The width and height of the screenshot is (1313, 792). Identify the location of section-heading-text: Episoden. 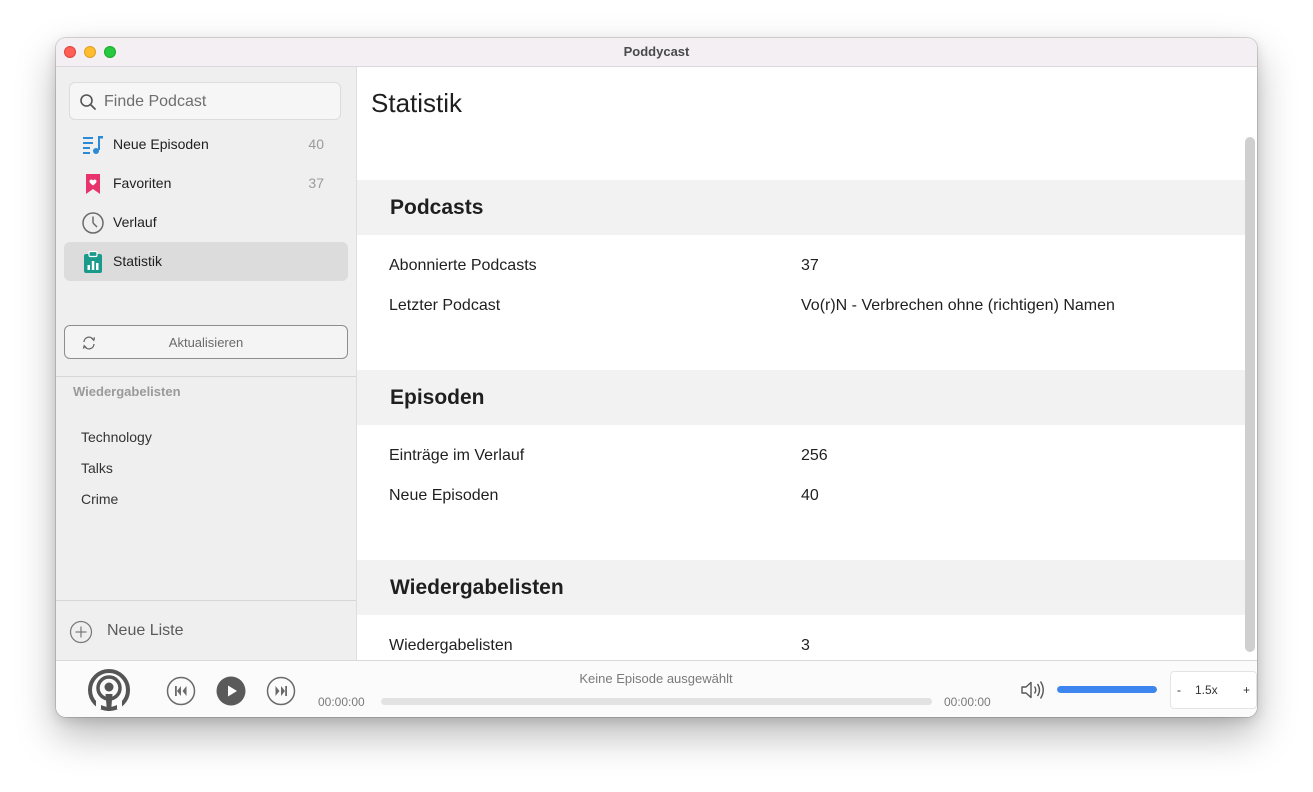
(437, 397).